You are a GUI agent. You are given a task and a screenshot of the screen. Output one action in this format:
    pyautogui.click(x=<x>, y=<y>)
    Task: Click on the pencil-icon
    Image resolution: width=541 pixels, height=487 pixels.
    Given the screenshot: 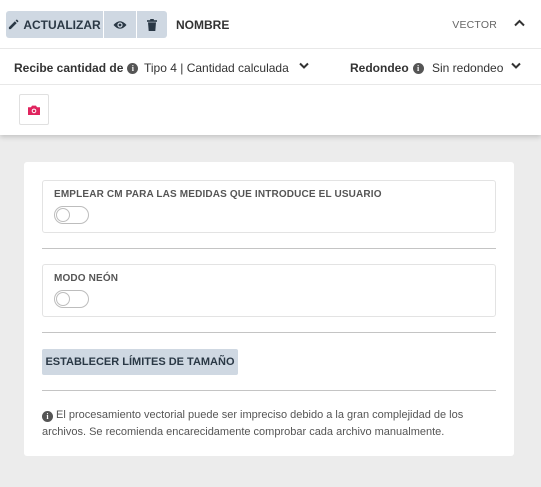 What is the action you would take?
    pyautogui.click(x=14, y=24)
    